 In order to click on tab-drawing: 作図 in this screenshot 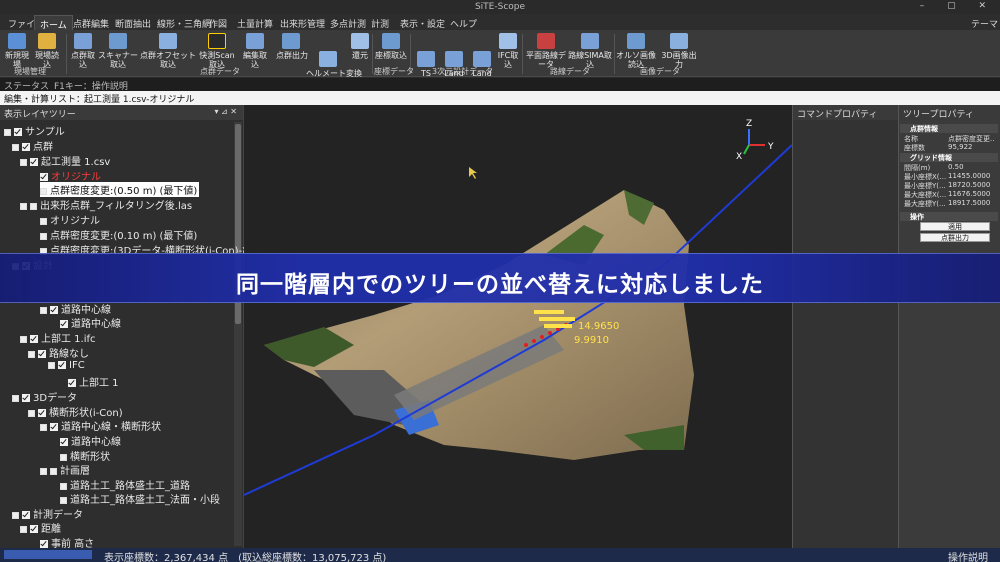, I will do `click(218, 22)`.